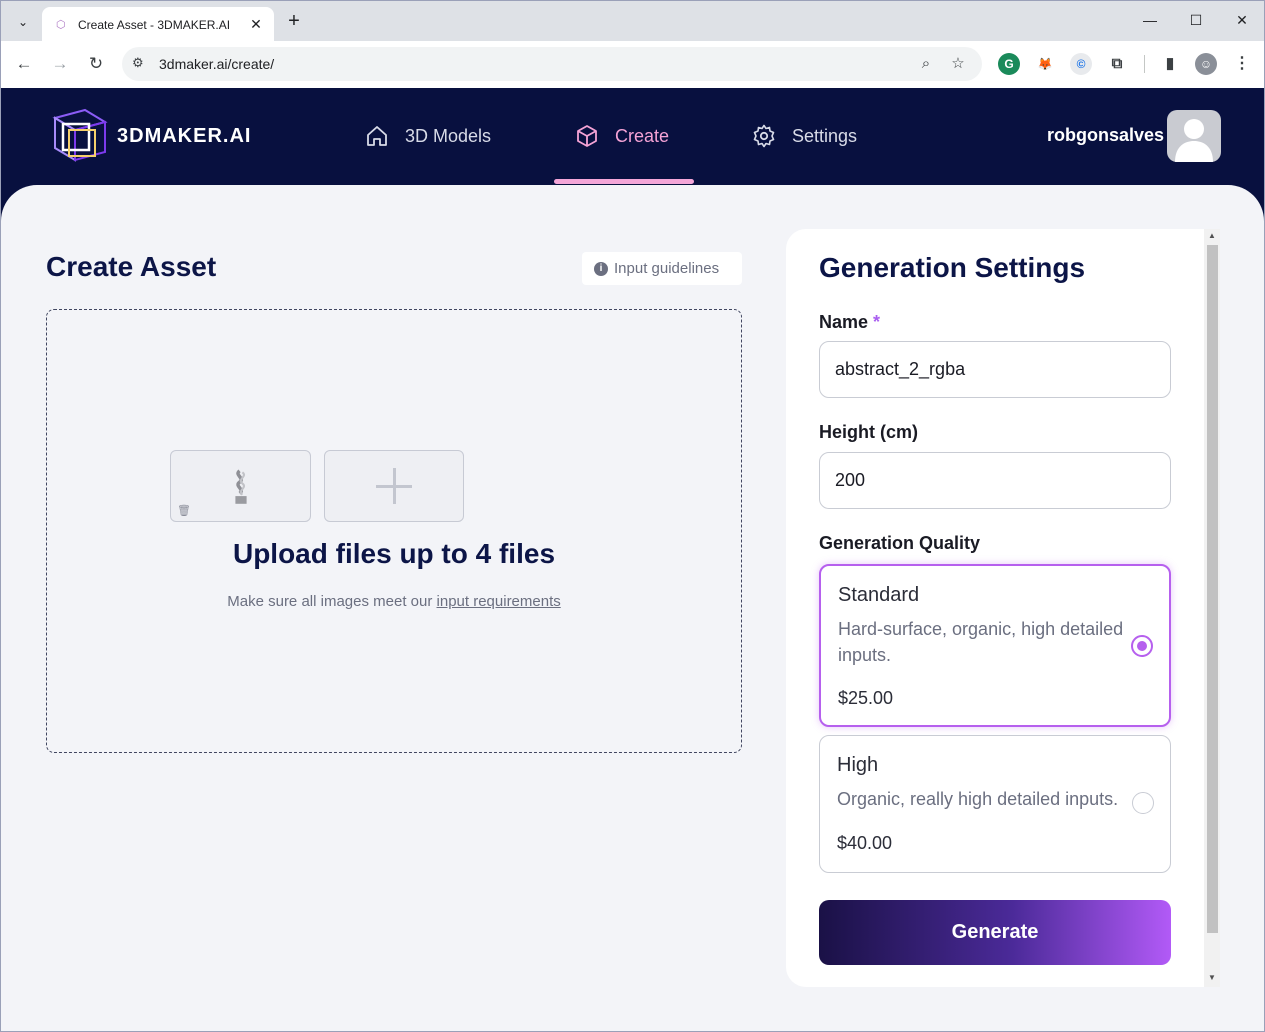 This screenshot has height=1032, width=1265. Describe the element at coordinates (96, 64) in the screenshot. I see `reload-icon: ↻` at that location.